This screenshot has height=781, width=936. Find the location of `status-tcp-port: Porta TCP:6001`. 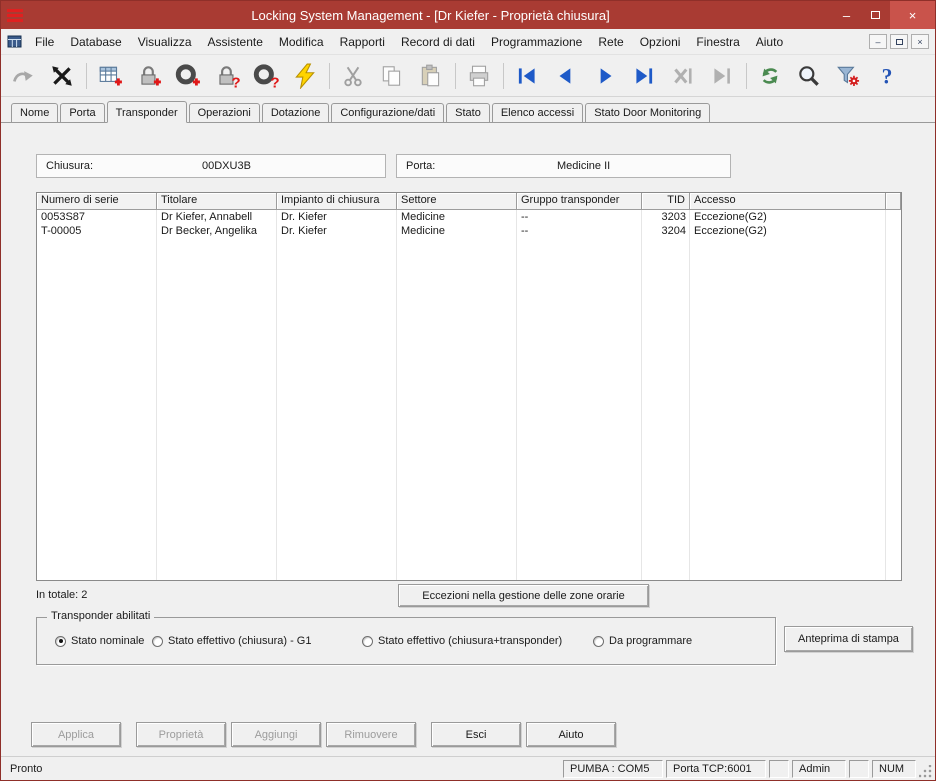

status-tcp-port: Porta TCP:6001 is located at coordinates (716, 769).